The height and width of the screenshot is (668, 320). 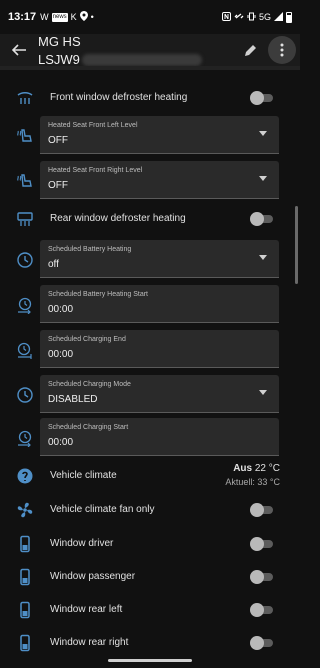 I want to click on defroster-front-icon, so click(x=25, y=98).